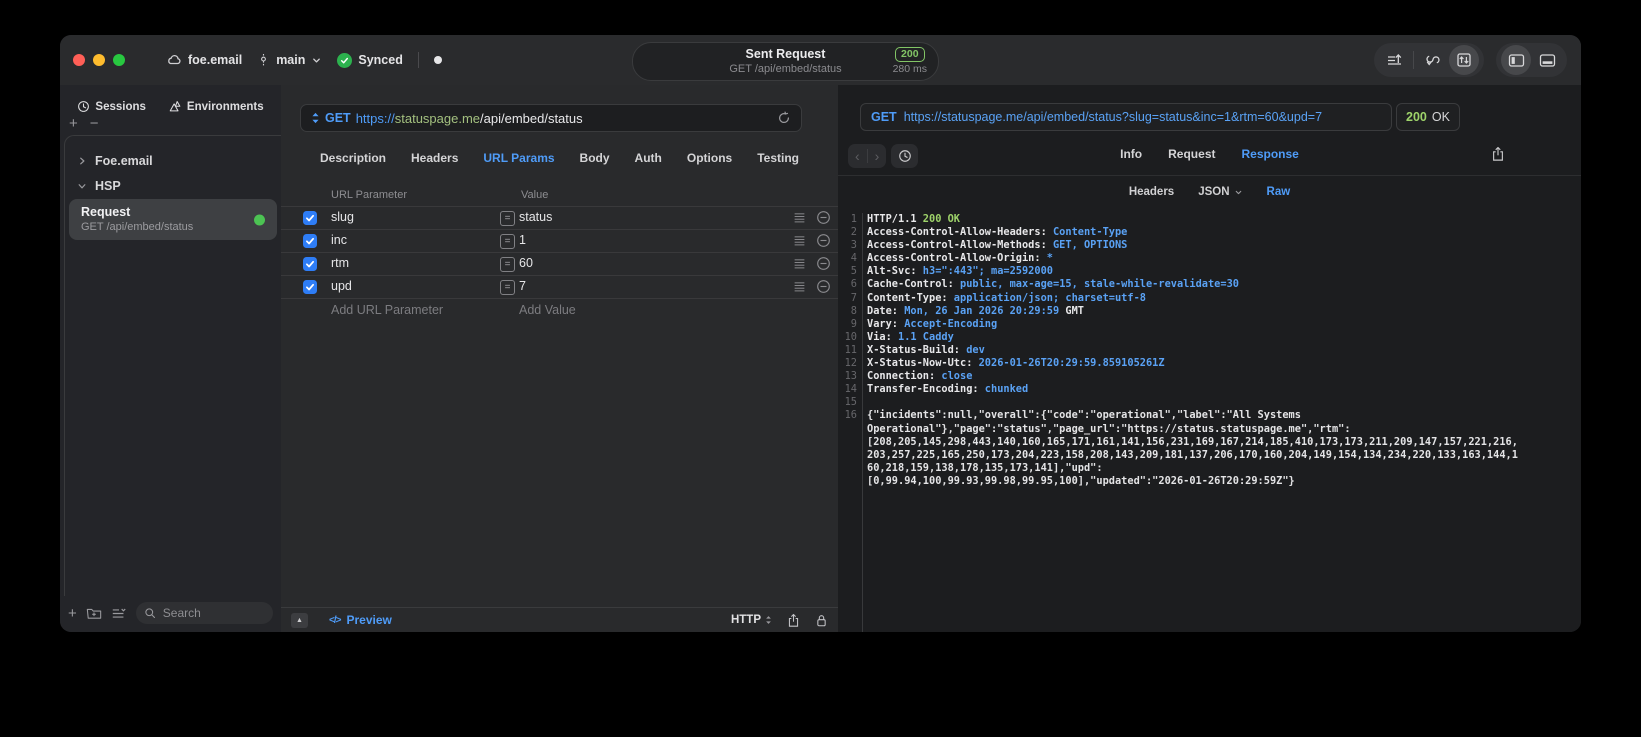 Image resolution: width=1641 pixels, height=737 pixels. Describe the element at coordinates (853, 271) in the screenshot. I see `line-number: 5` at that location.